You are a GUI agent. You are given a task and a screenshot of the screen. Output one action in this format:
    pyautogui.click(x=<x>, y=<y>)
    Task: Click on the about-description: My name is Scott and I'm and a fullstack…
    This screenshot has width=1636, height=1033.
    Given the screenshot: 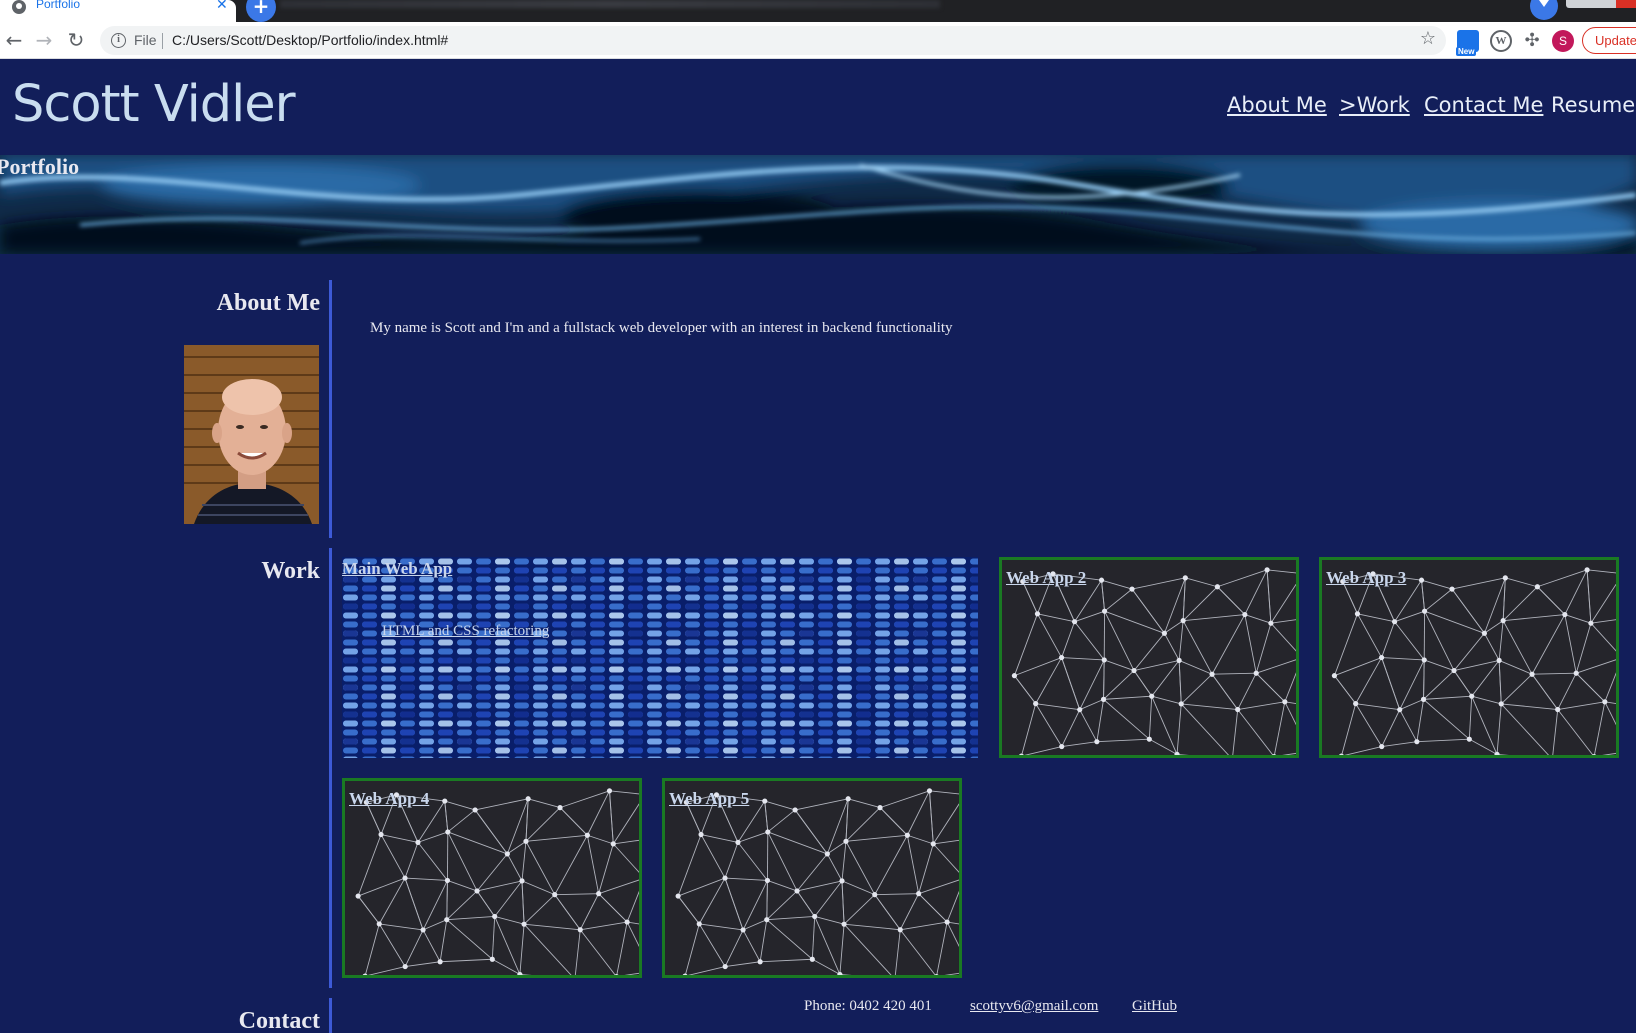 What is the action you would take?
    pyautogui.click(x=661, y=328)
    